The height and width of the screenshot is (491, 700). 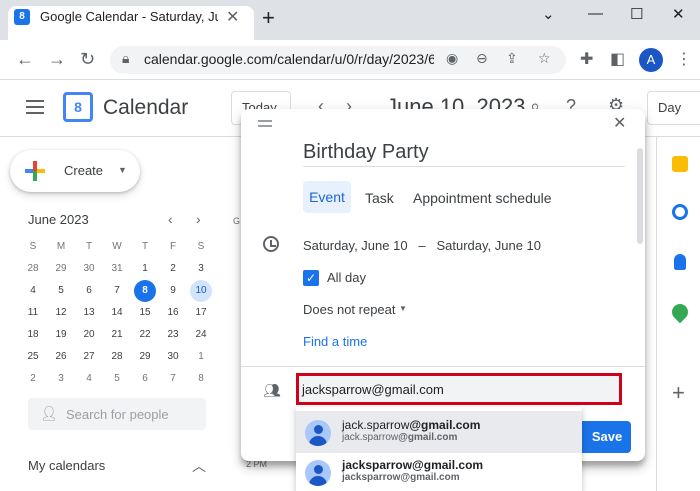 What do you see at coordinates (673, 108) in the screenshot?
I see `view-selector-button: Day` at bounding box center [673, 108].